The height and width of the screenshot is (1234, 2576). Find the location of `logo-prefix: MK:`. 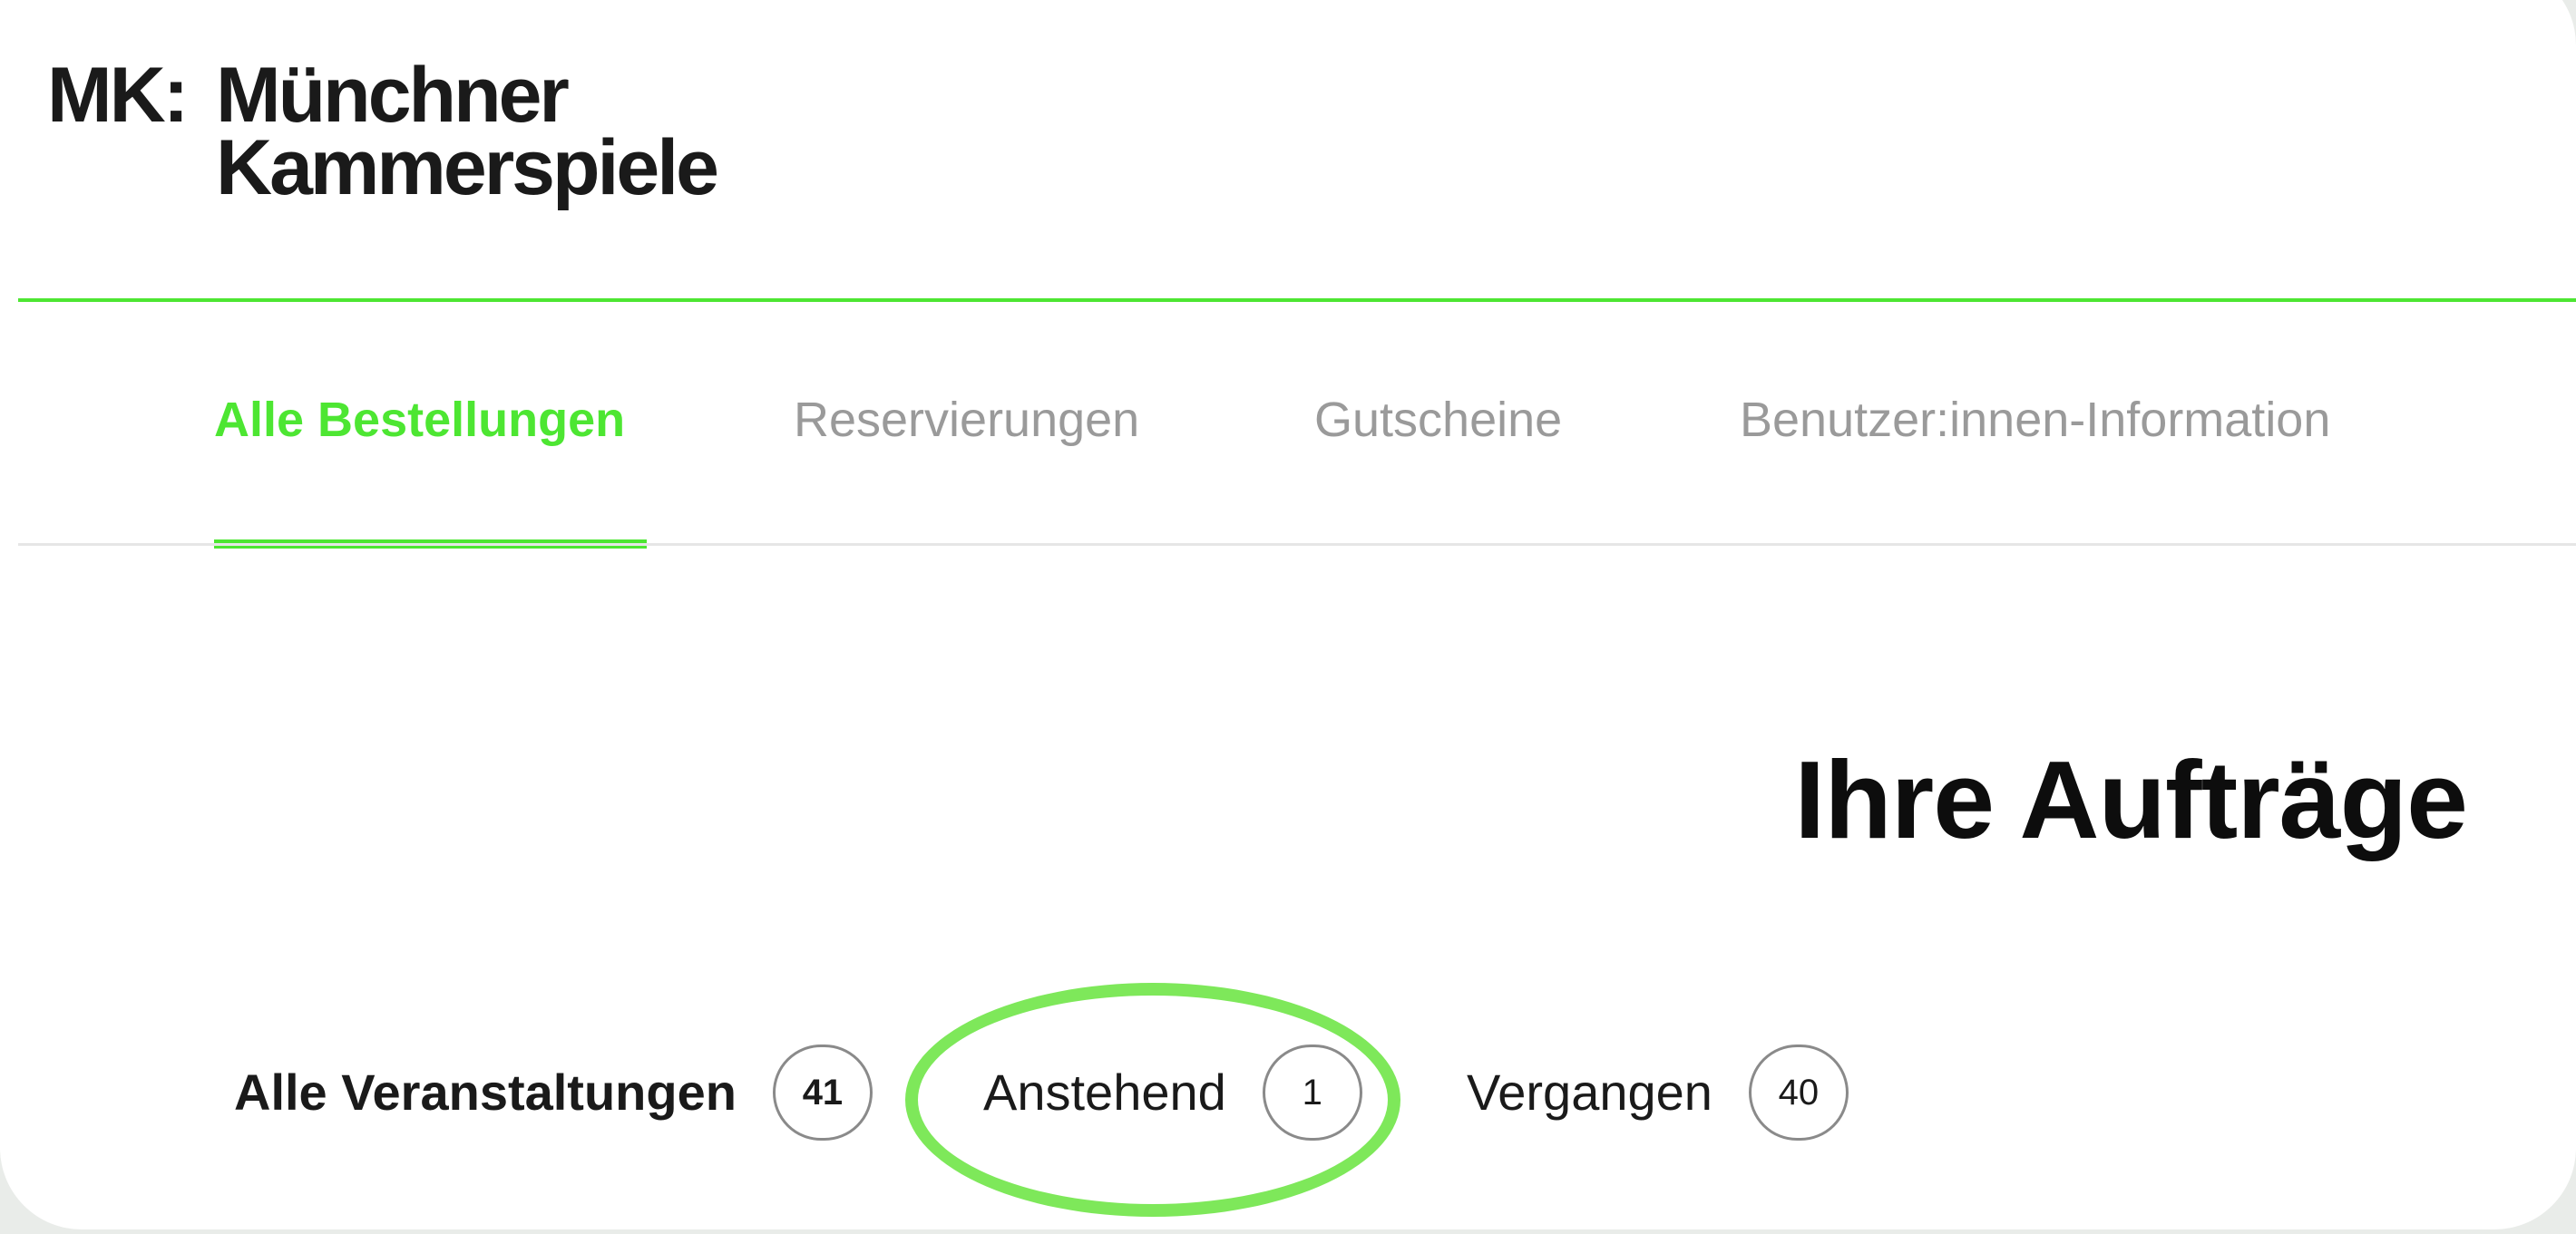

logo-prefix: MK: is located at coordinates (118, 95).